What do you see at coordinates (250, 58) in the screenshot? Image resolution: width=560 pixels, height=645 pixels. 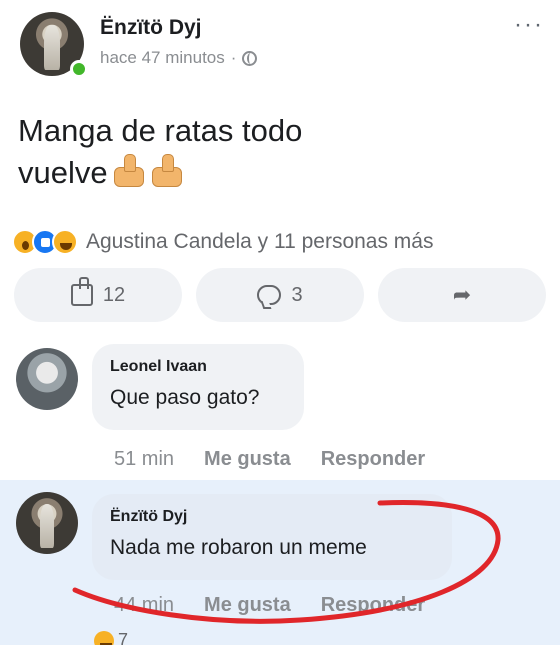 I see `globe-icon` at bounding box center [250, 58].